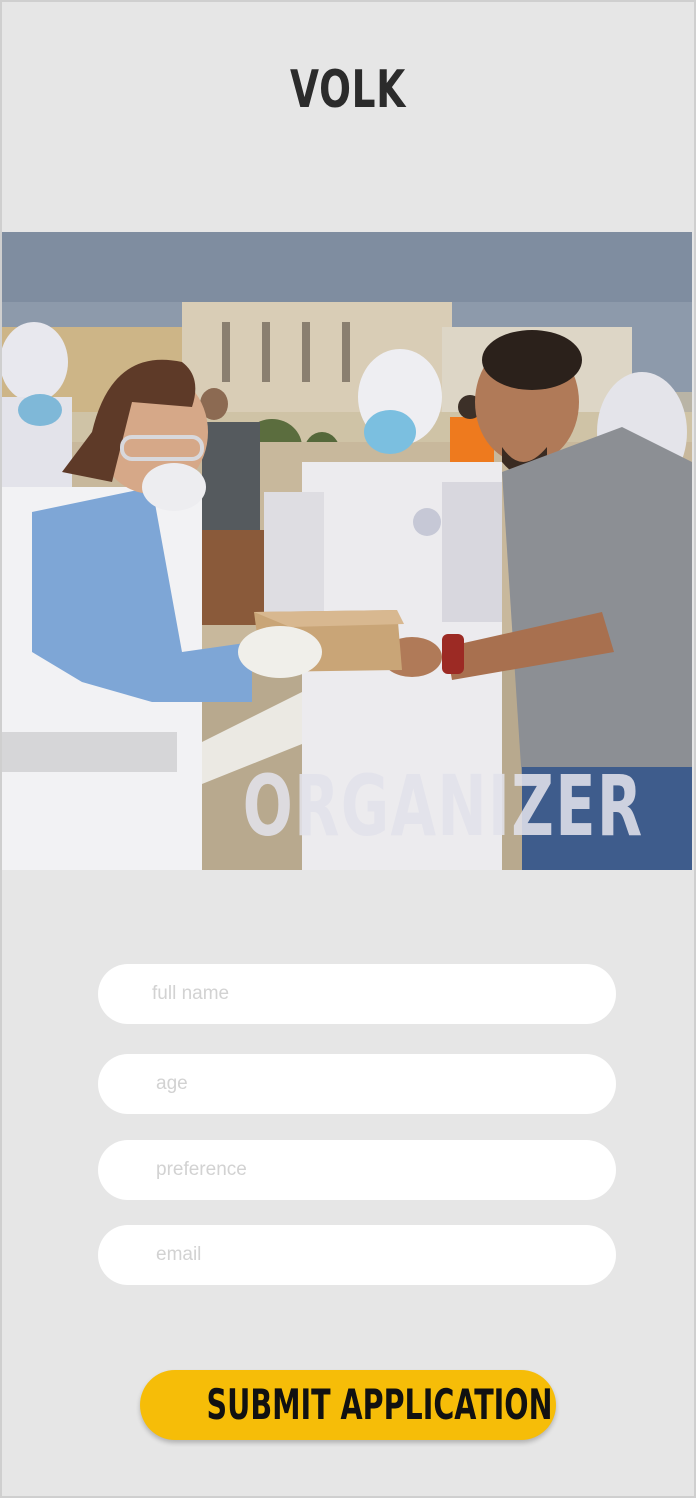  What do you see at coordinates (357, 994) in the screenshot?
I see `full-name-input` at bounding box center [357, 994].